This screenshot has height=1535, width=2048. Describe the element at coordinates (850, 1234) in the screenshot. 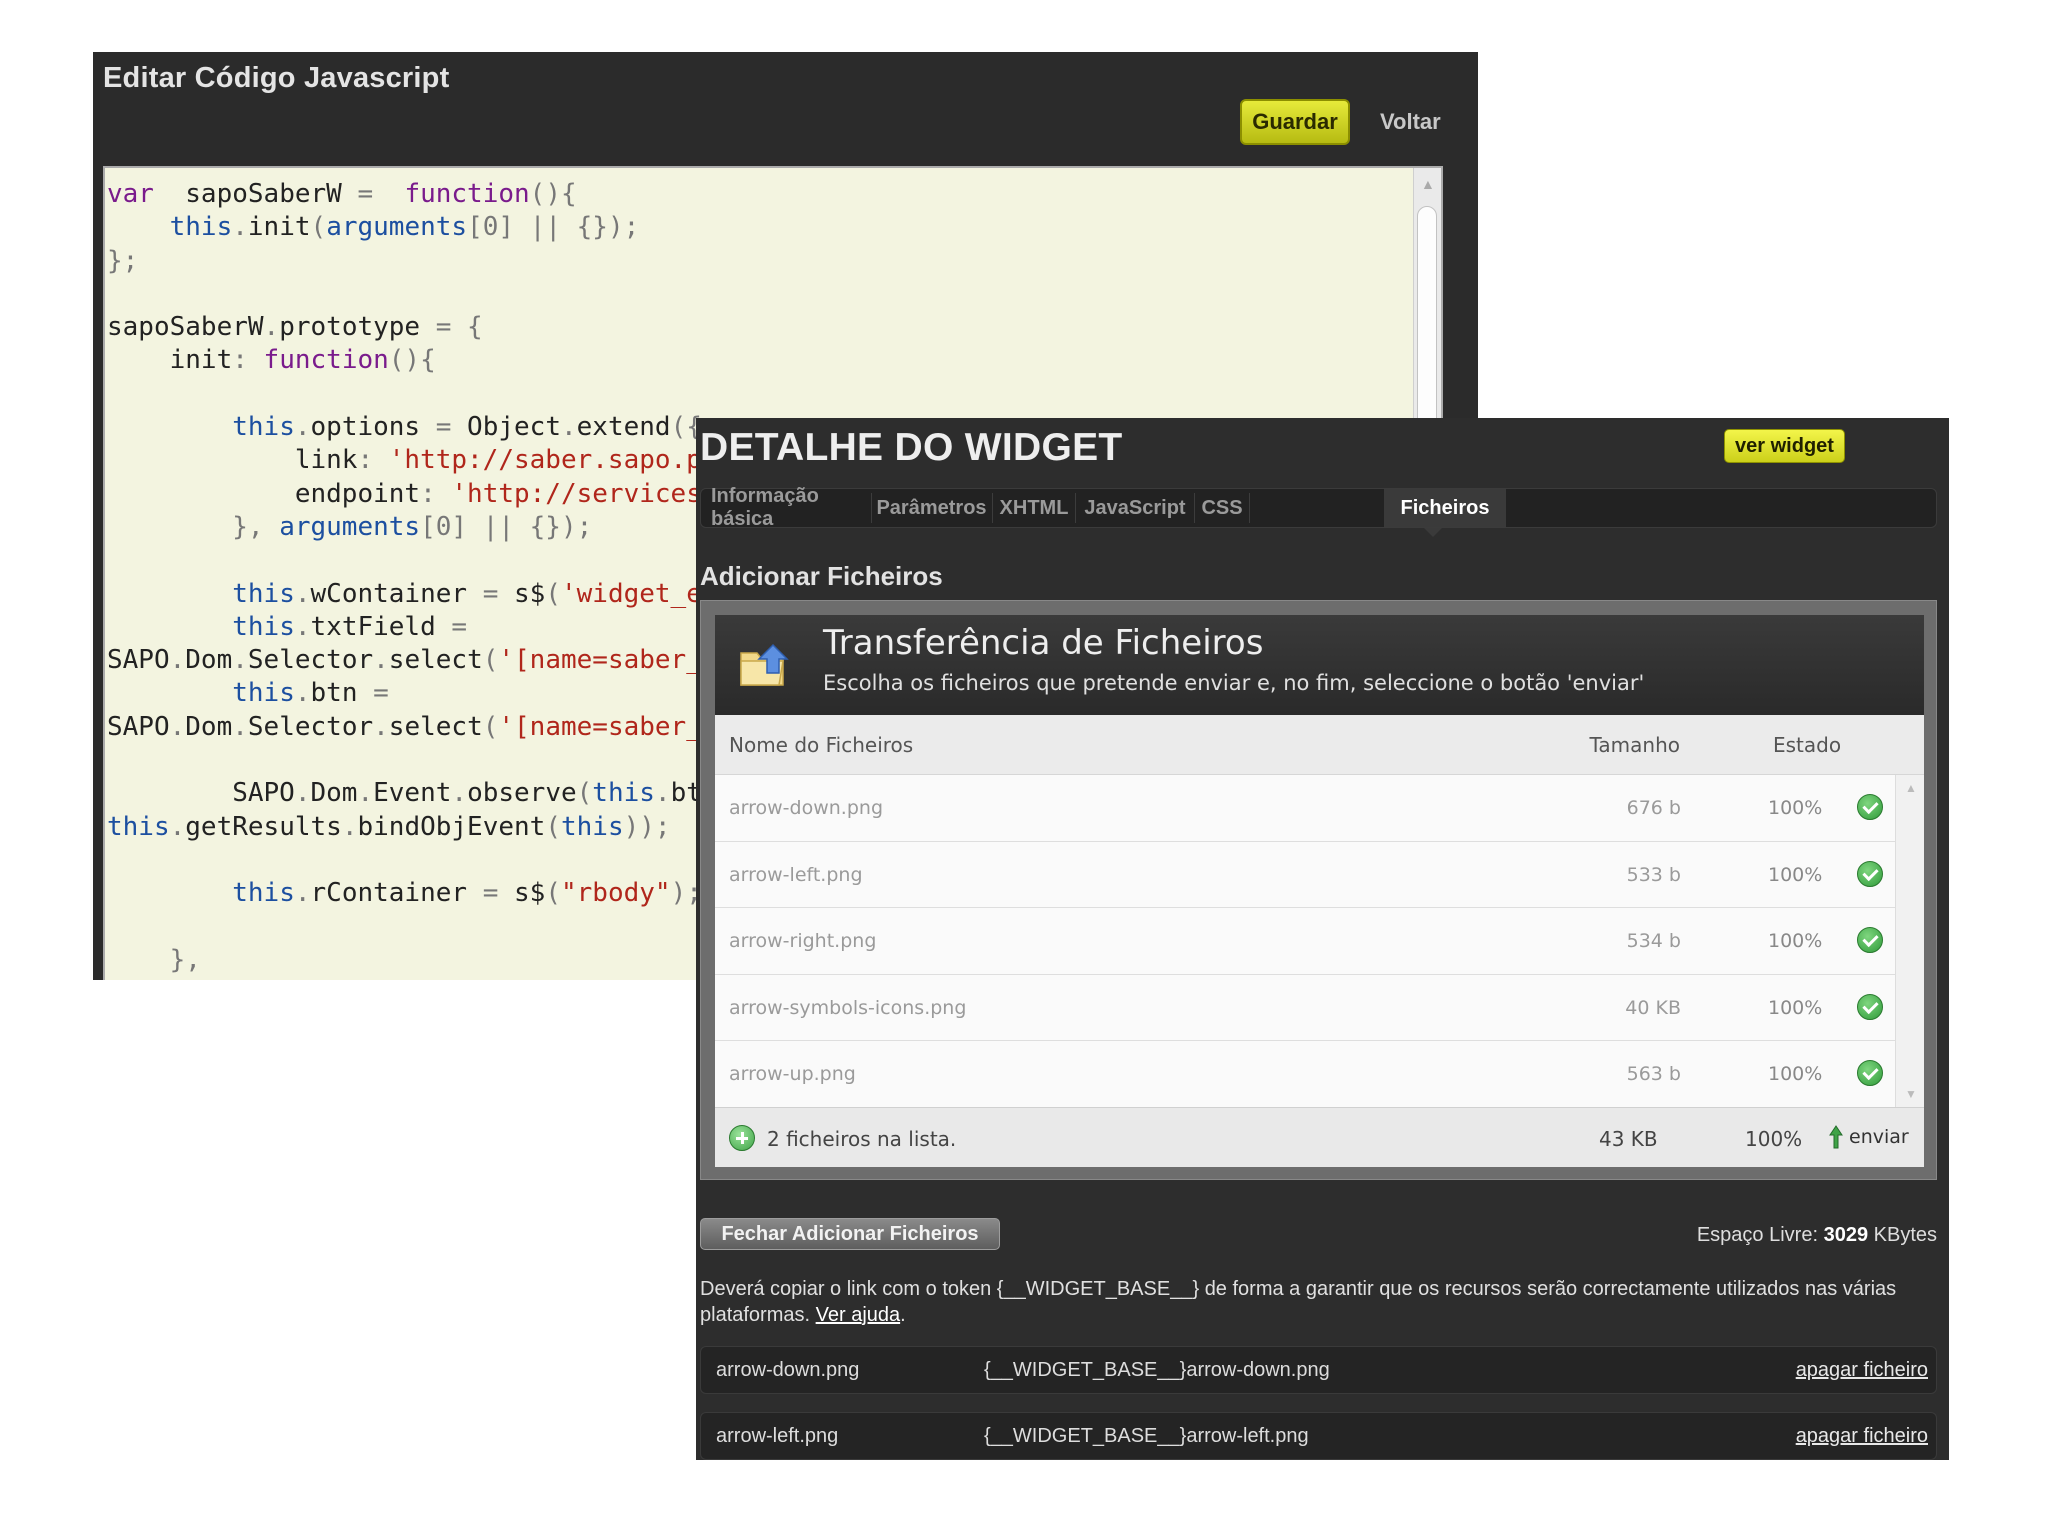

I see `close-add-files-button: Fechar Adicionar Ficheiros` at that location.